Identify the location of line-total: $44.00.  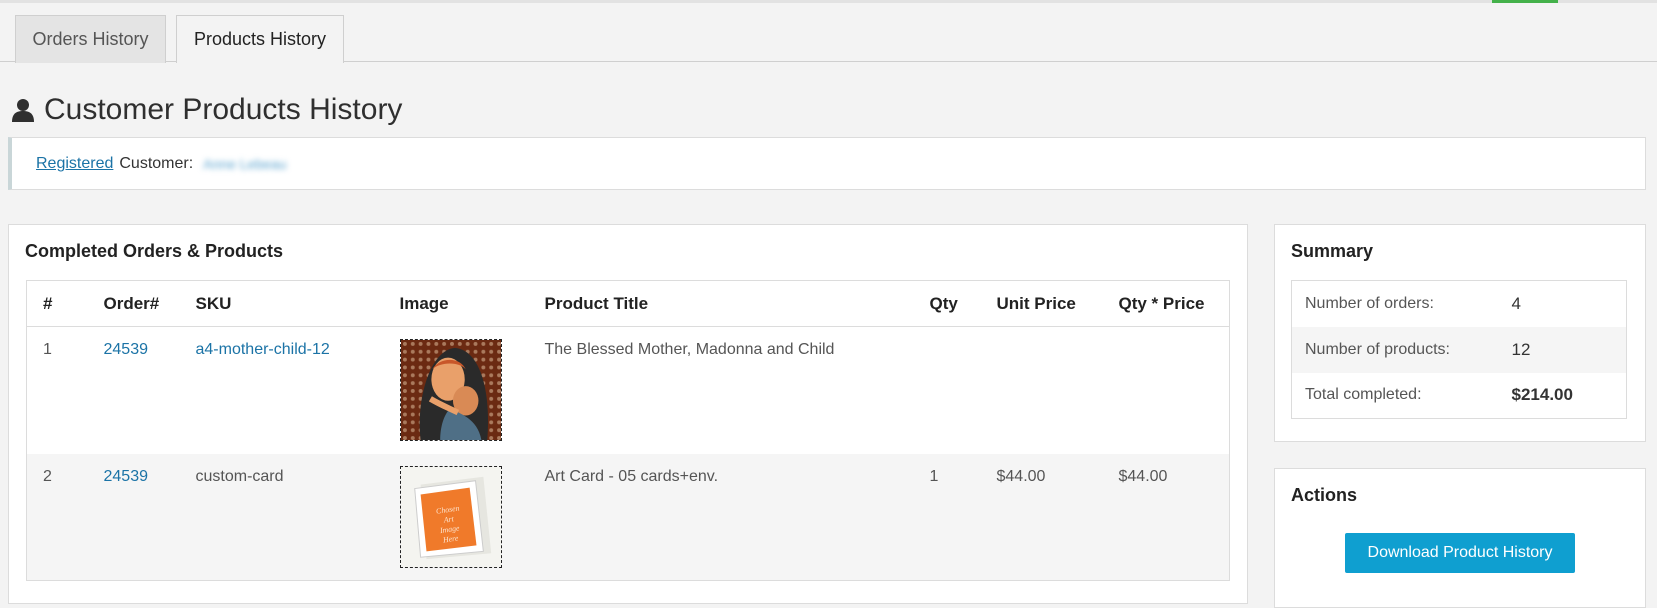
(1166, 517).